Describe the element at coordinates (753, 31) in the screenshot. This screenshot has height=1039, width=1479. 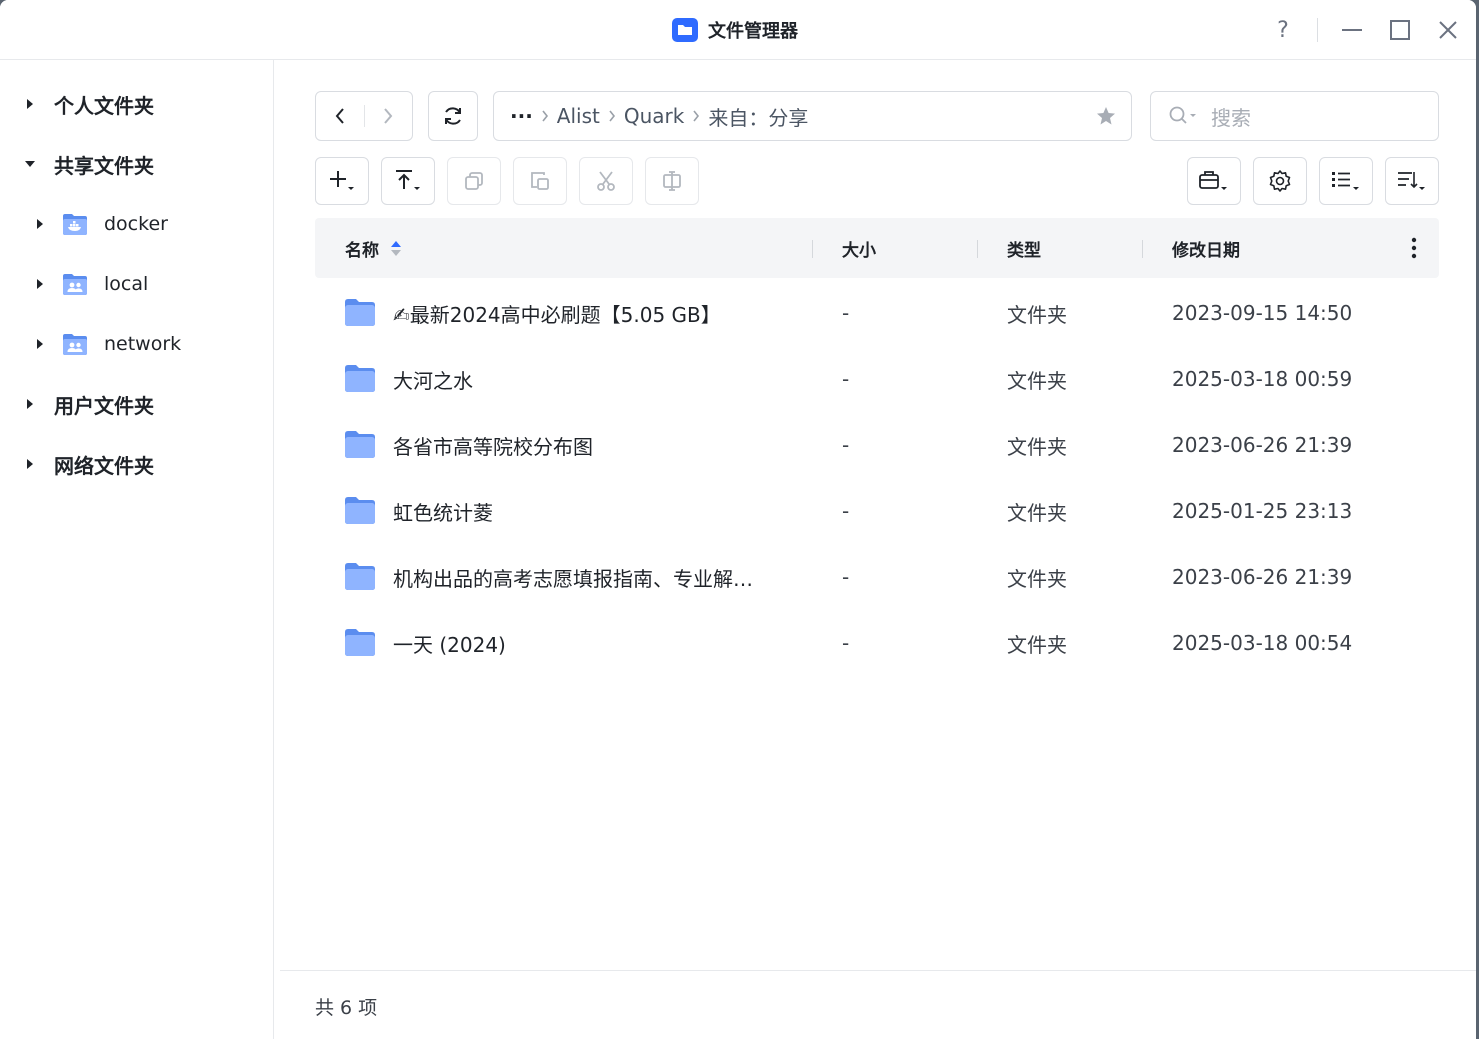
I see `app-title-text: 文件管理器` at that location.